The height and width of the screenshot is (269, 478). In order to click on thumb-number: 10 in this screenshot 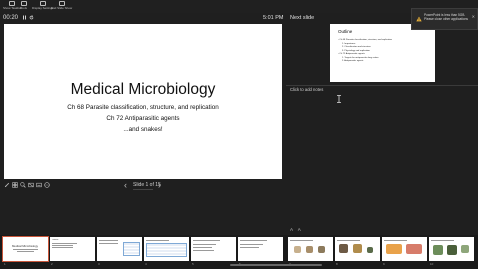, I will do `click(432, 264)`.